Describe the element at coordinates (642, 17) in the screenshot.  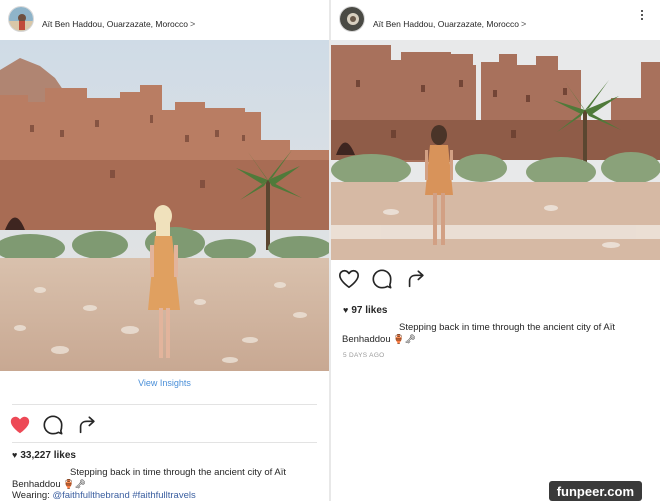
I see `more-options-icon` at that location.